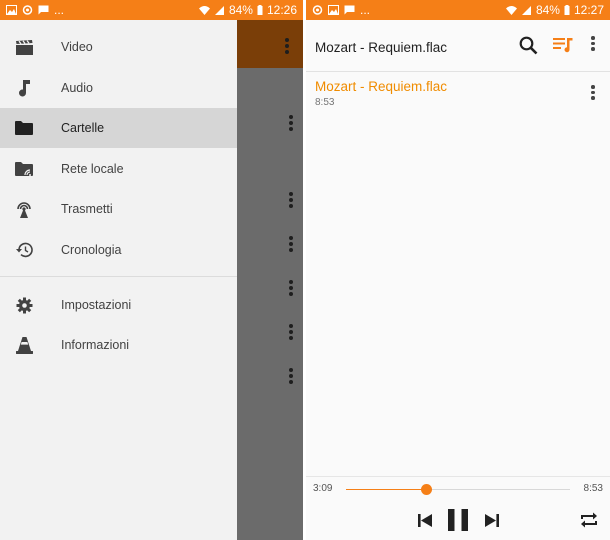 The width and height of the screenshot is (610, 540). I want to click on track-title: Mozart - Requiem.flac, so click(381, 86).